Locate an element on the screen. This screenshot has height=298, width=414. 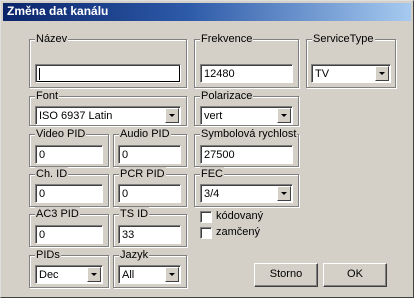
ts-id-label: TS ID is located at coordinates (134, 214).